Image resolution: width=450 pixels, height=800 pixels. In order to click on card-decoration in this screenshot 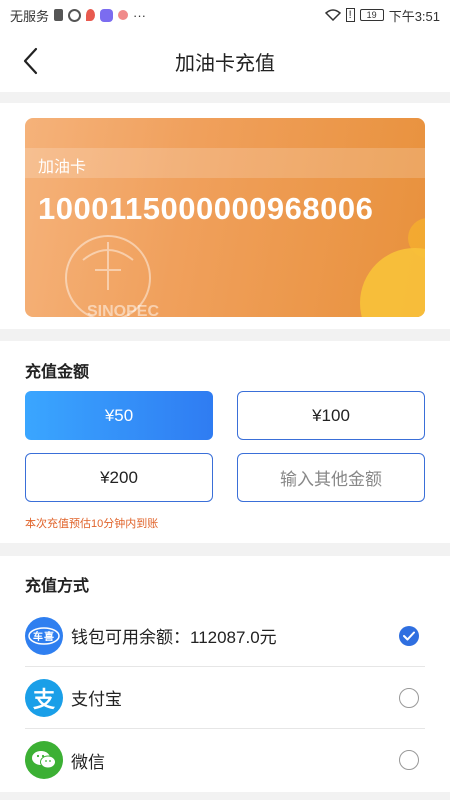, I will do `click(392, 282)`.